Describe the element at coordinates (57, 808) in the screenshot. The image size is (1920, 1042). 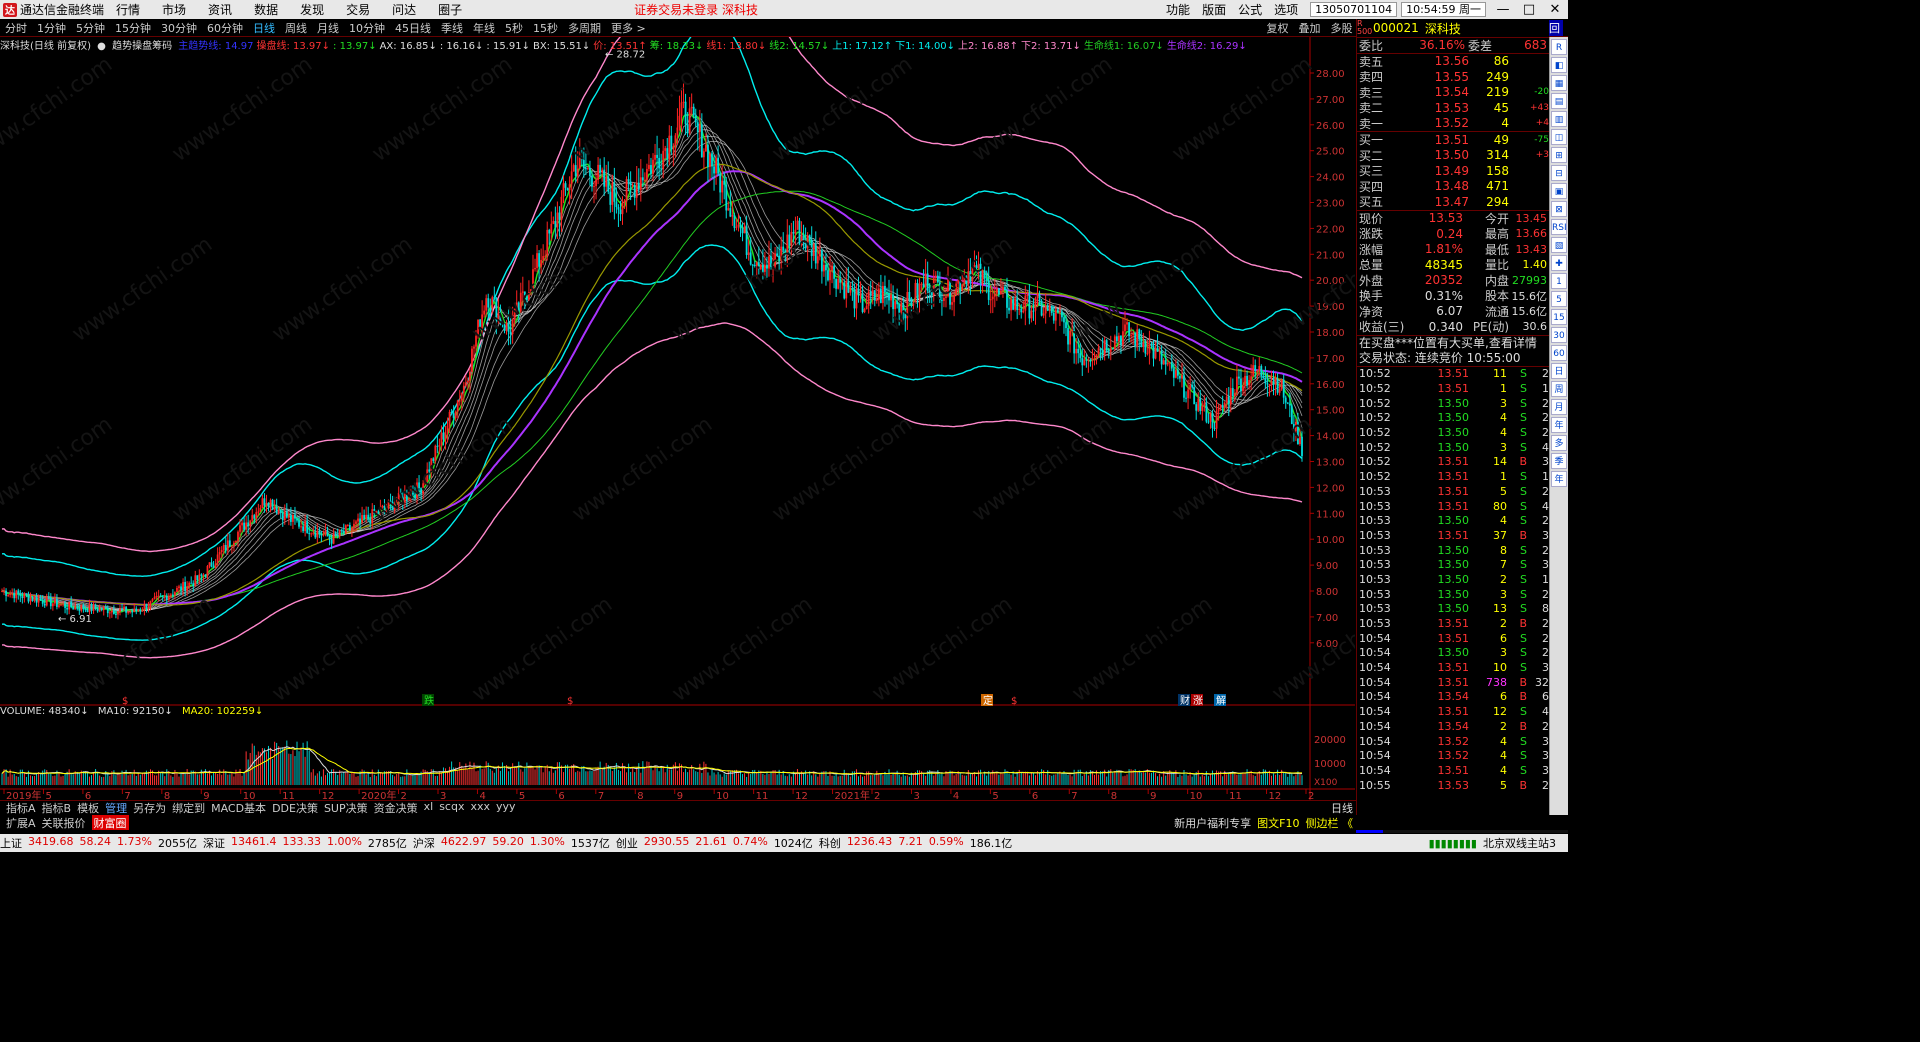
I see `indicator-tab-1: 指标B` at that location.